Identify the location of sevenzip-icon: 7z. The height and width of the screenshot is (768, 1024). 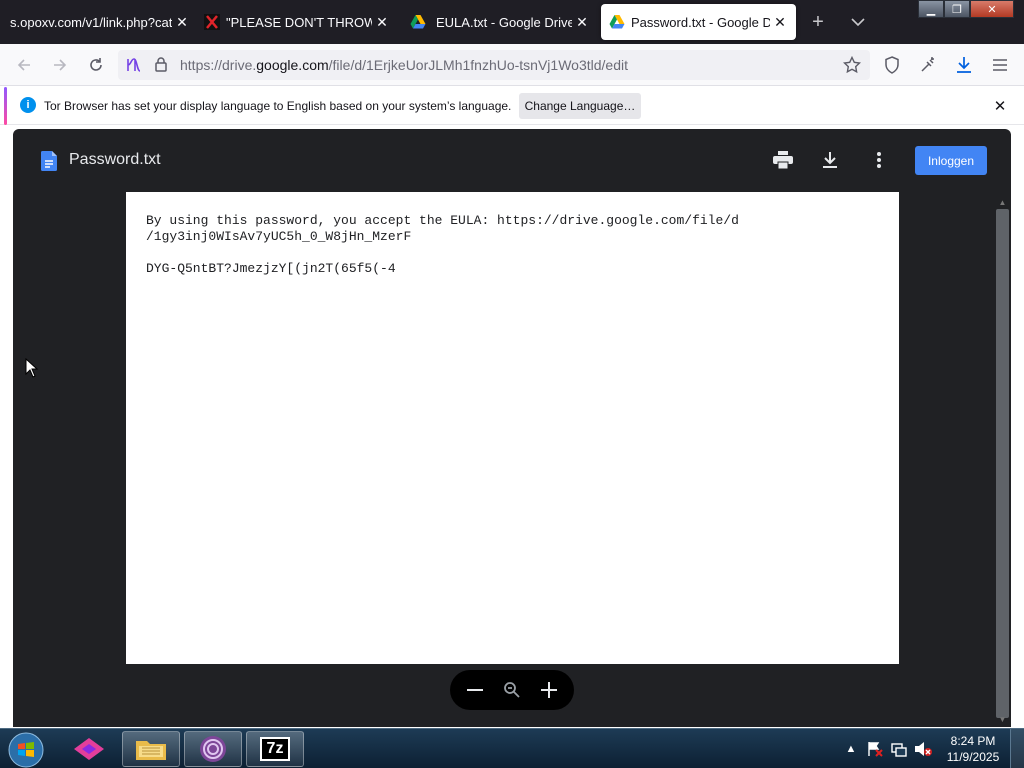
(275, 749).